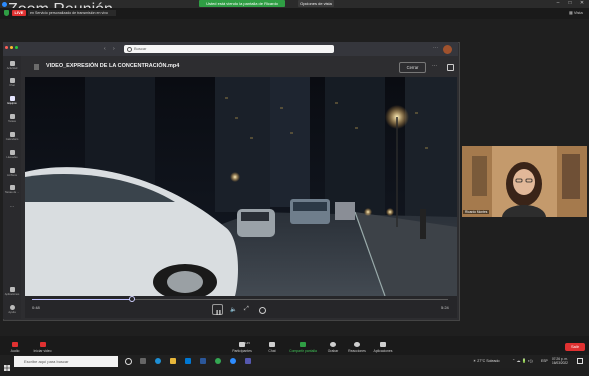 This screenshot has width=589, height=376. Describe the element at coordinates (19, 13) in the screenshot. I see `live-badge: LIVE` at that location.